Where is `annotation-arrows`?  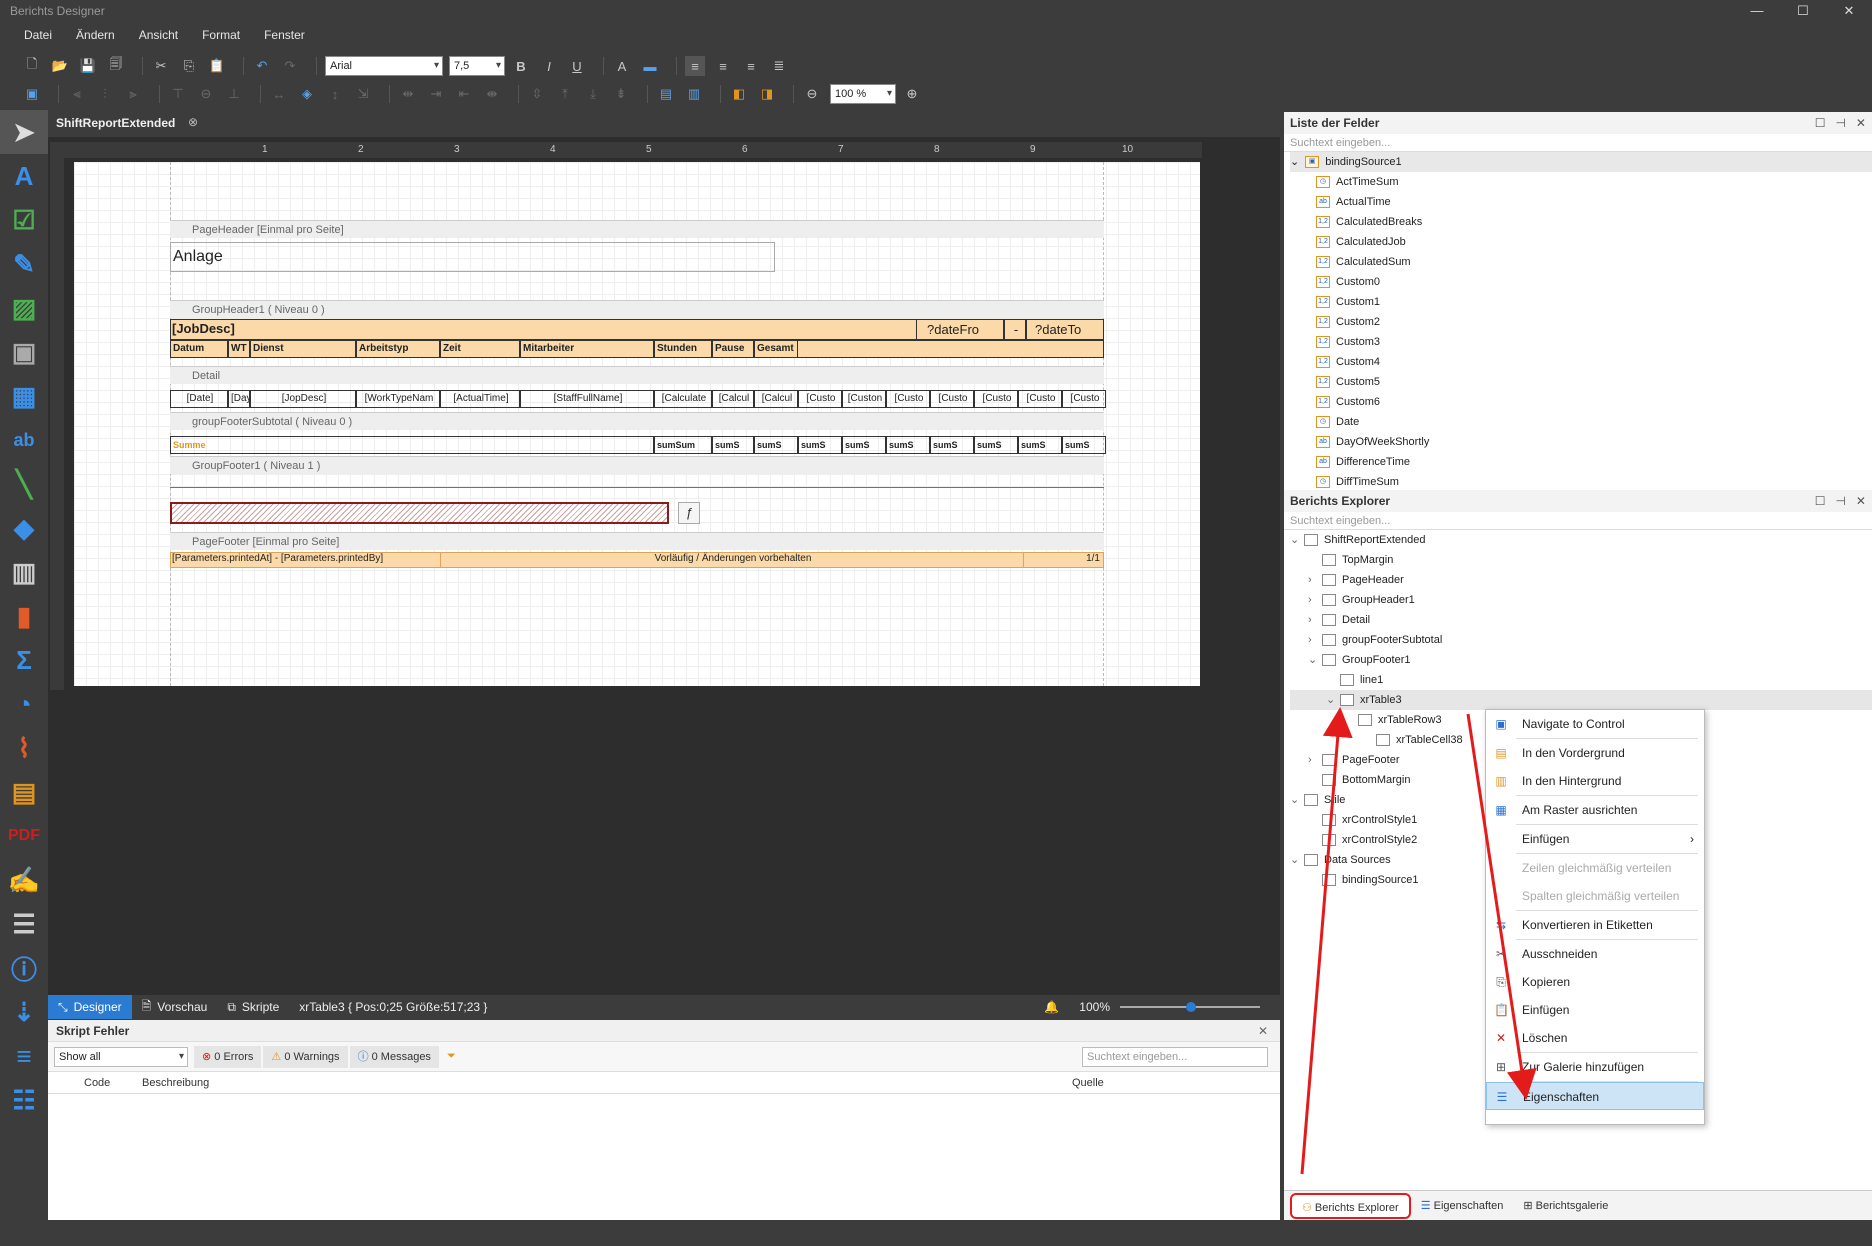
annotation-arrows is located at coordinates (1418, 941).